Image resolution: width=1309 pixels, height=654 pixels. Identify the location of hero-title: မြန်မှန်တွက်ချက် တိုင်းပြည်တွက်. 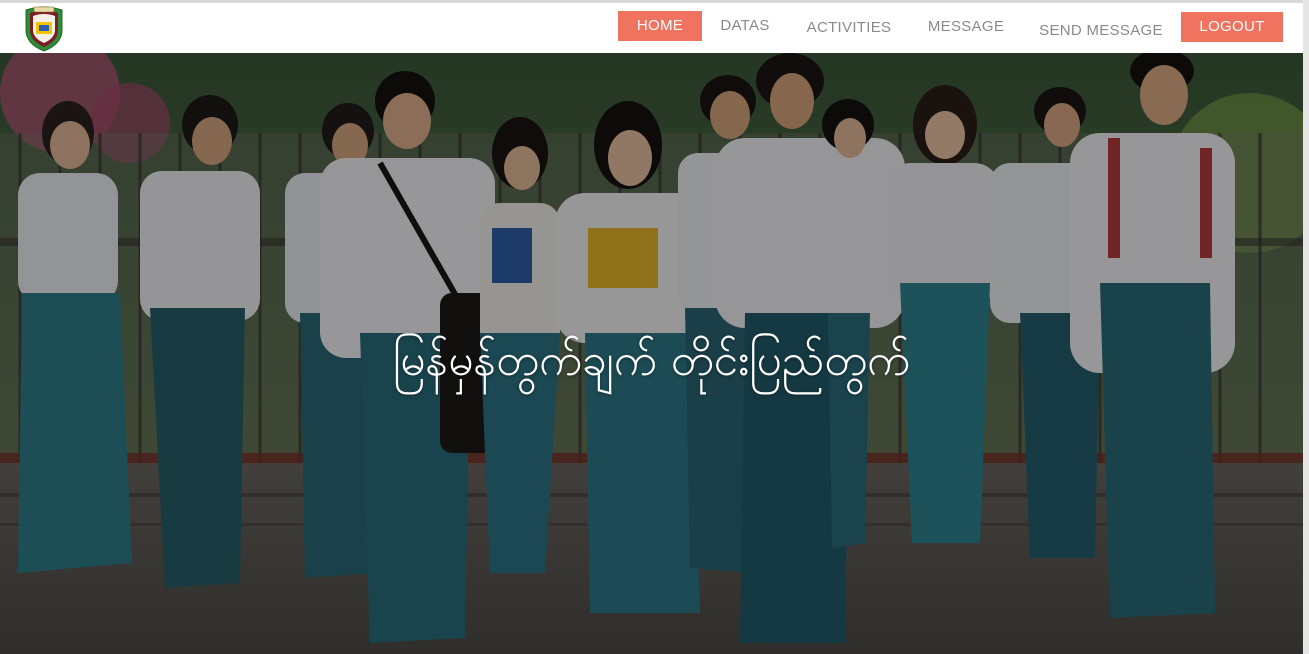
(651, 360).